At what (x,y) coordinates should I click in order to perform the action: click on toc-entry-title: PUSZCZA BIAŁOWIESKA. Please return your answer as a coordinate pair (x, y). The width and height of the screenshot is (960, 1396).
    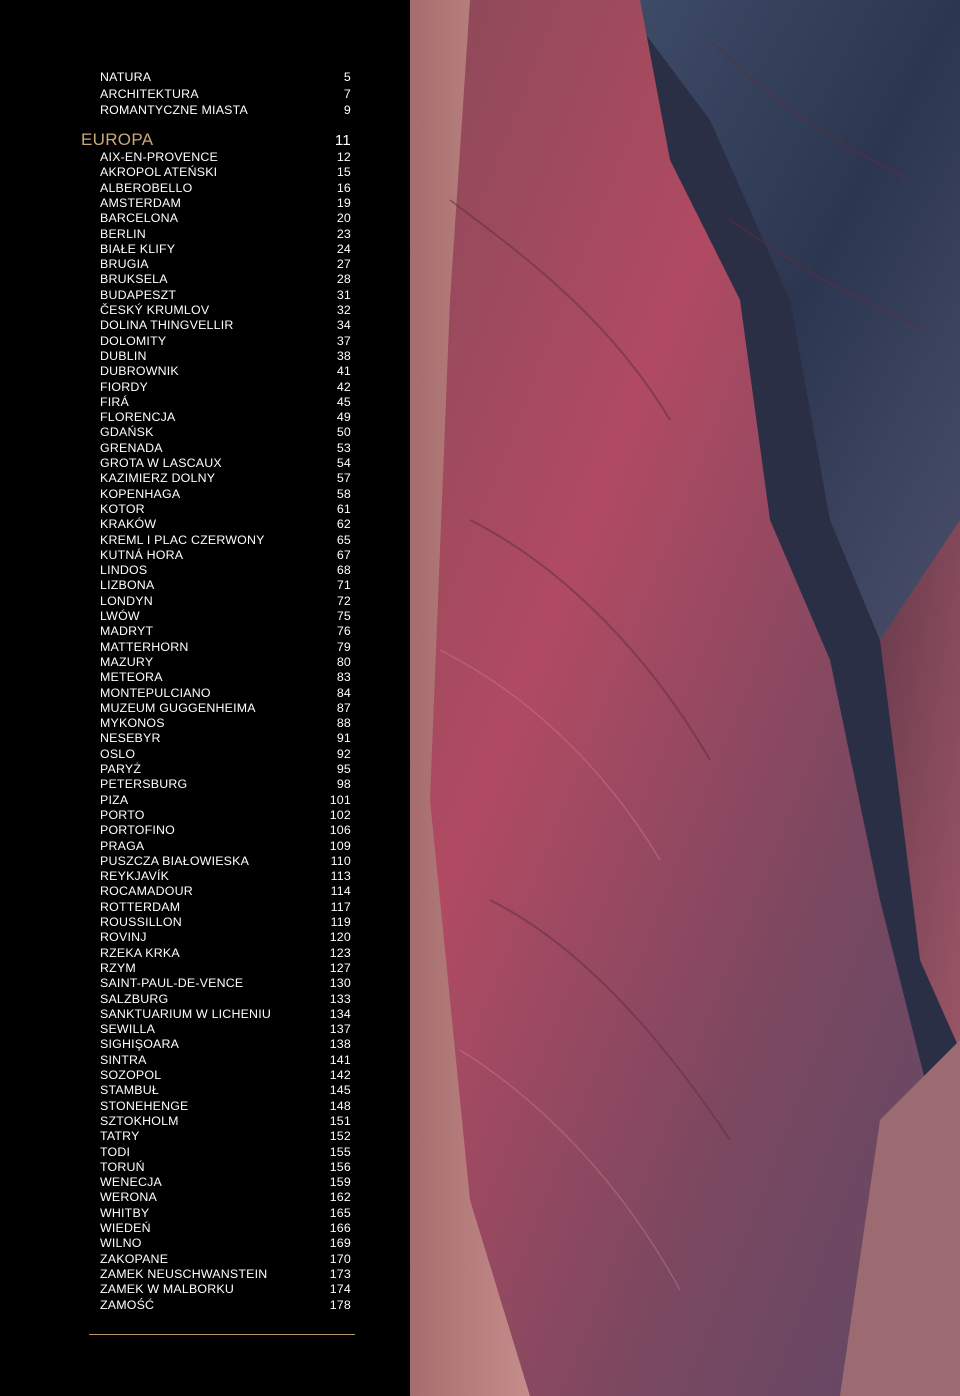
    Looking at the image, I should click on (175, 860).